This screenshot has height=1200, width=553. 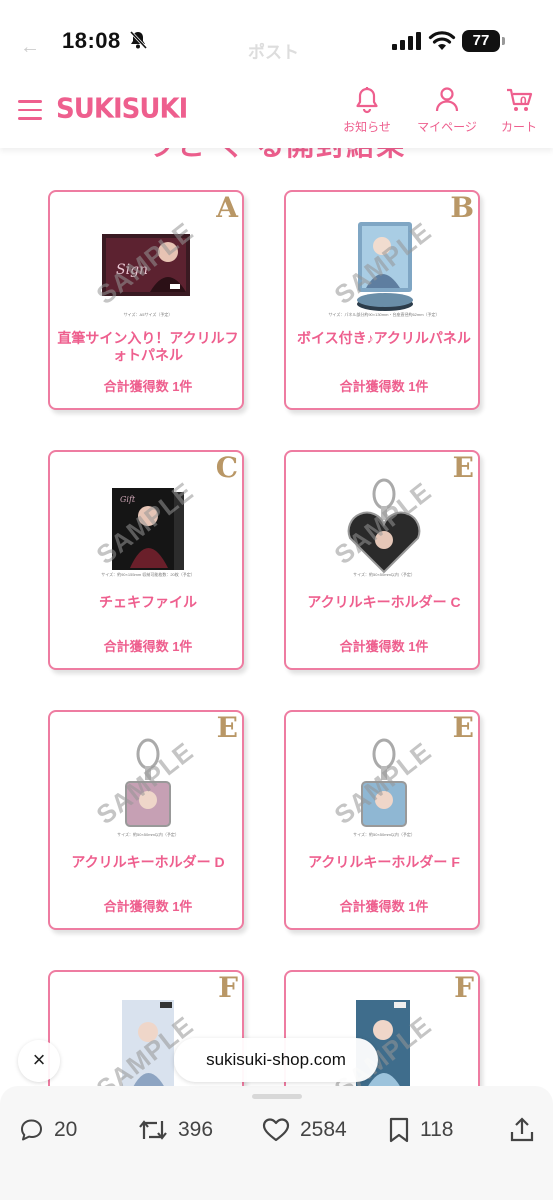 What do you see at coordinates (175, 1130) in the screenshot?
I see `retweet-button: 396` at bounding box center [175, 1130].